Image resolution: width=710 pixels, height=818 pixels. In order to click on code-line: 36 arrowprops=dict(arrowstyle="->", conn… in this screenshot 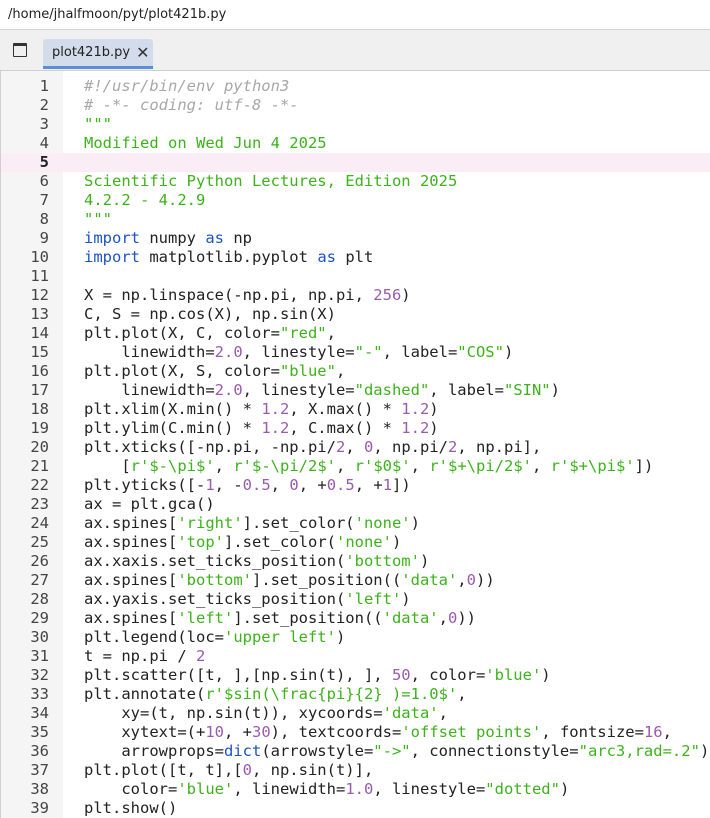, I will do `click(355, 751)`.